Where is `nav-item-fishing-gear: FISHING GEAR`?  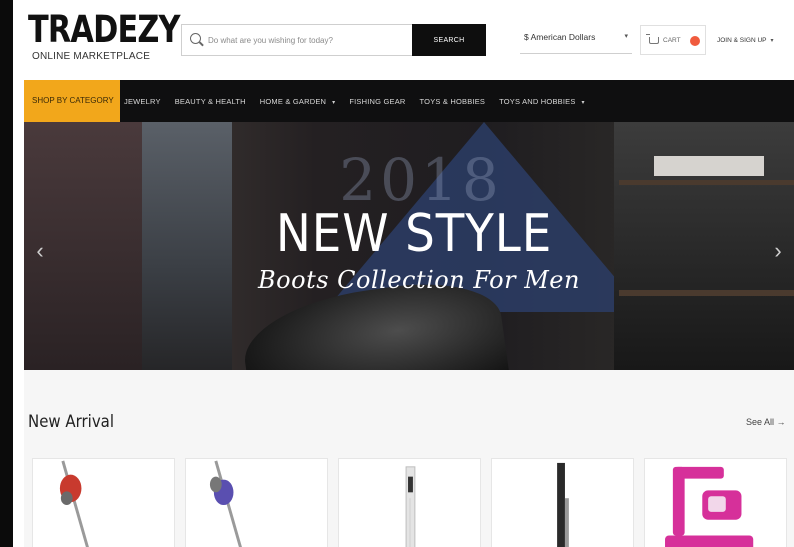 nav-item-fishing-gear: FISHING GEAR is located at coordinates (377, 101).